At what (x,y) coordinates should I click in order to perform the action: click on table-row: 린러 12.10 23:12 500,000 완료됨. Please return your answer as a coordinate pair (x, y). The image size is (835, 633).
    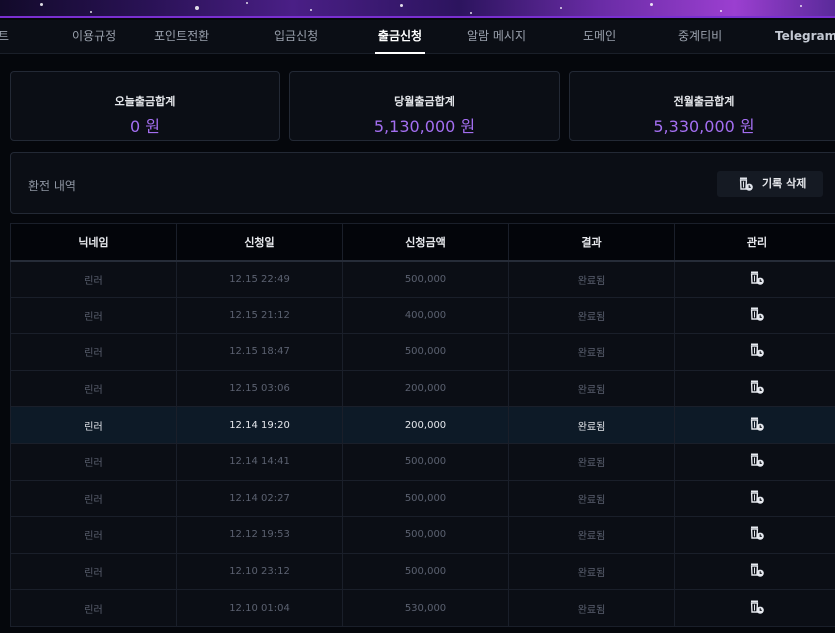
    Looking at the image, I should click on (422, 571).